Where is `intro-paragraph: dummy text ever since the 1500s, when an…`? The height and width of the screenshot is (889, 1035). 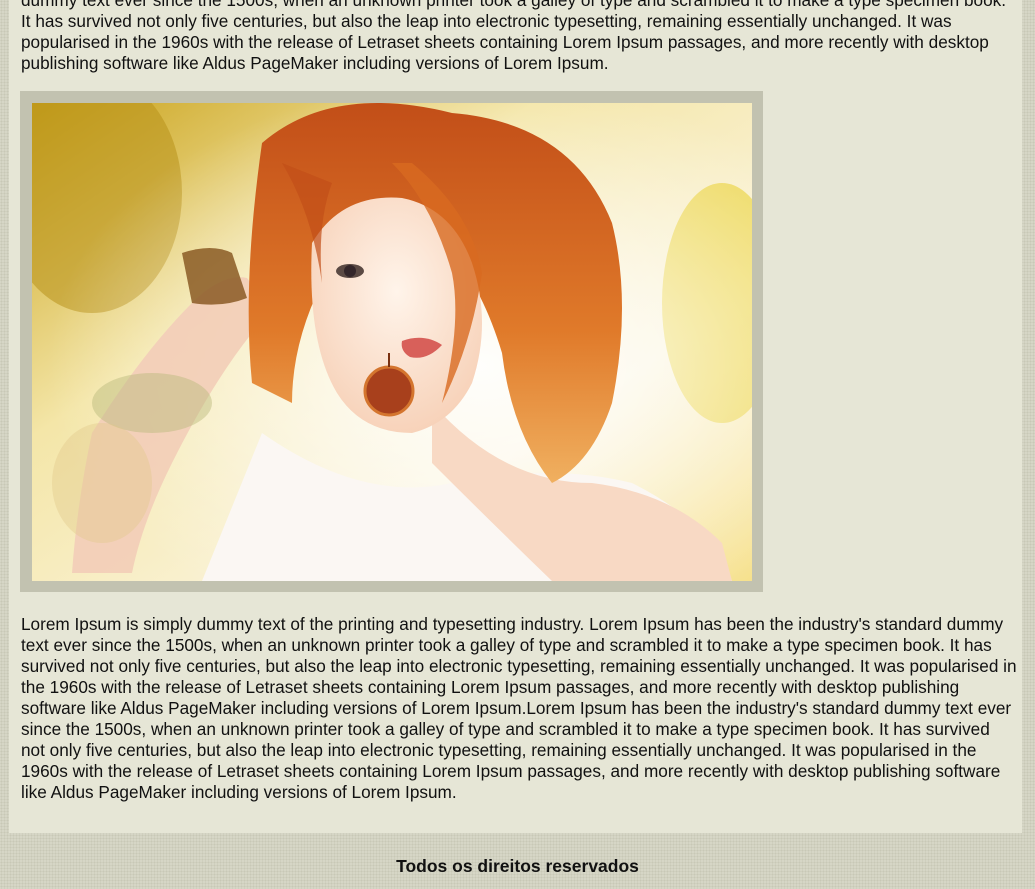 intro-paragraph: dummy text ever since the 1500s, when an… is located at coordinates (513, 36).